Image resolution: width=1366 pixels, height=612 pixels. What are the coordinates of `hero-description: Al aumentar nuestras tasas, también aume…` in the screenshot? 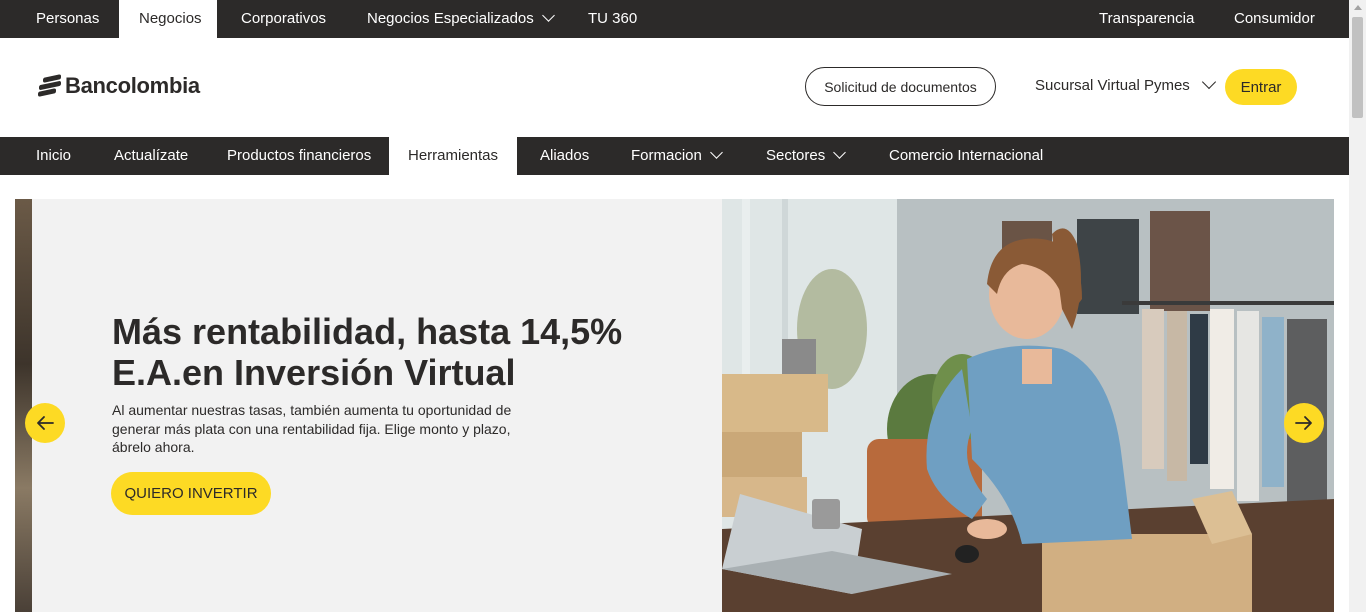 It's located at (312, 428).